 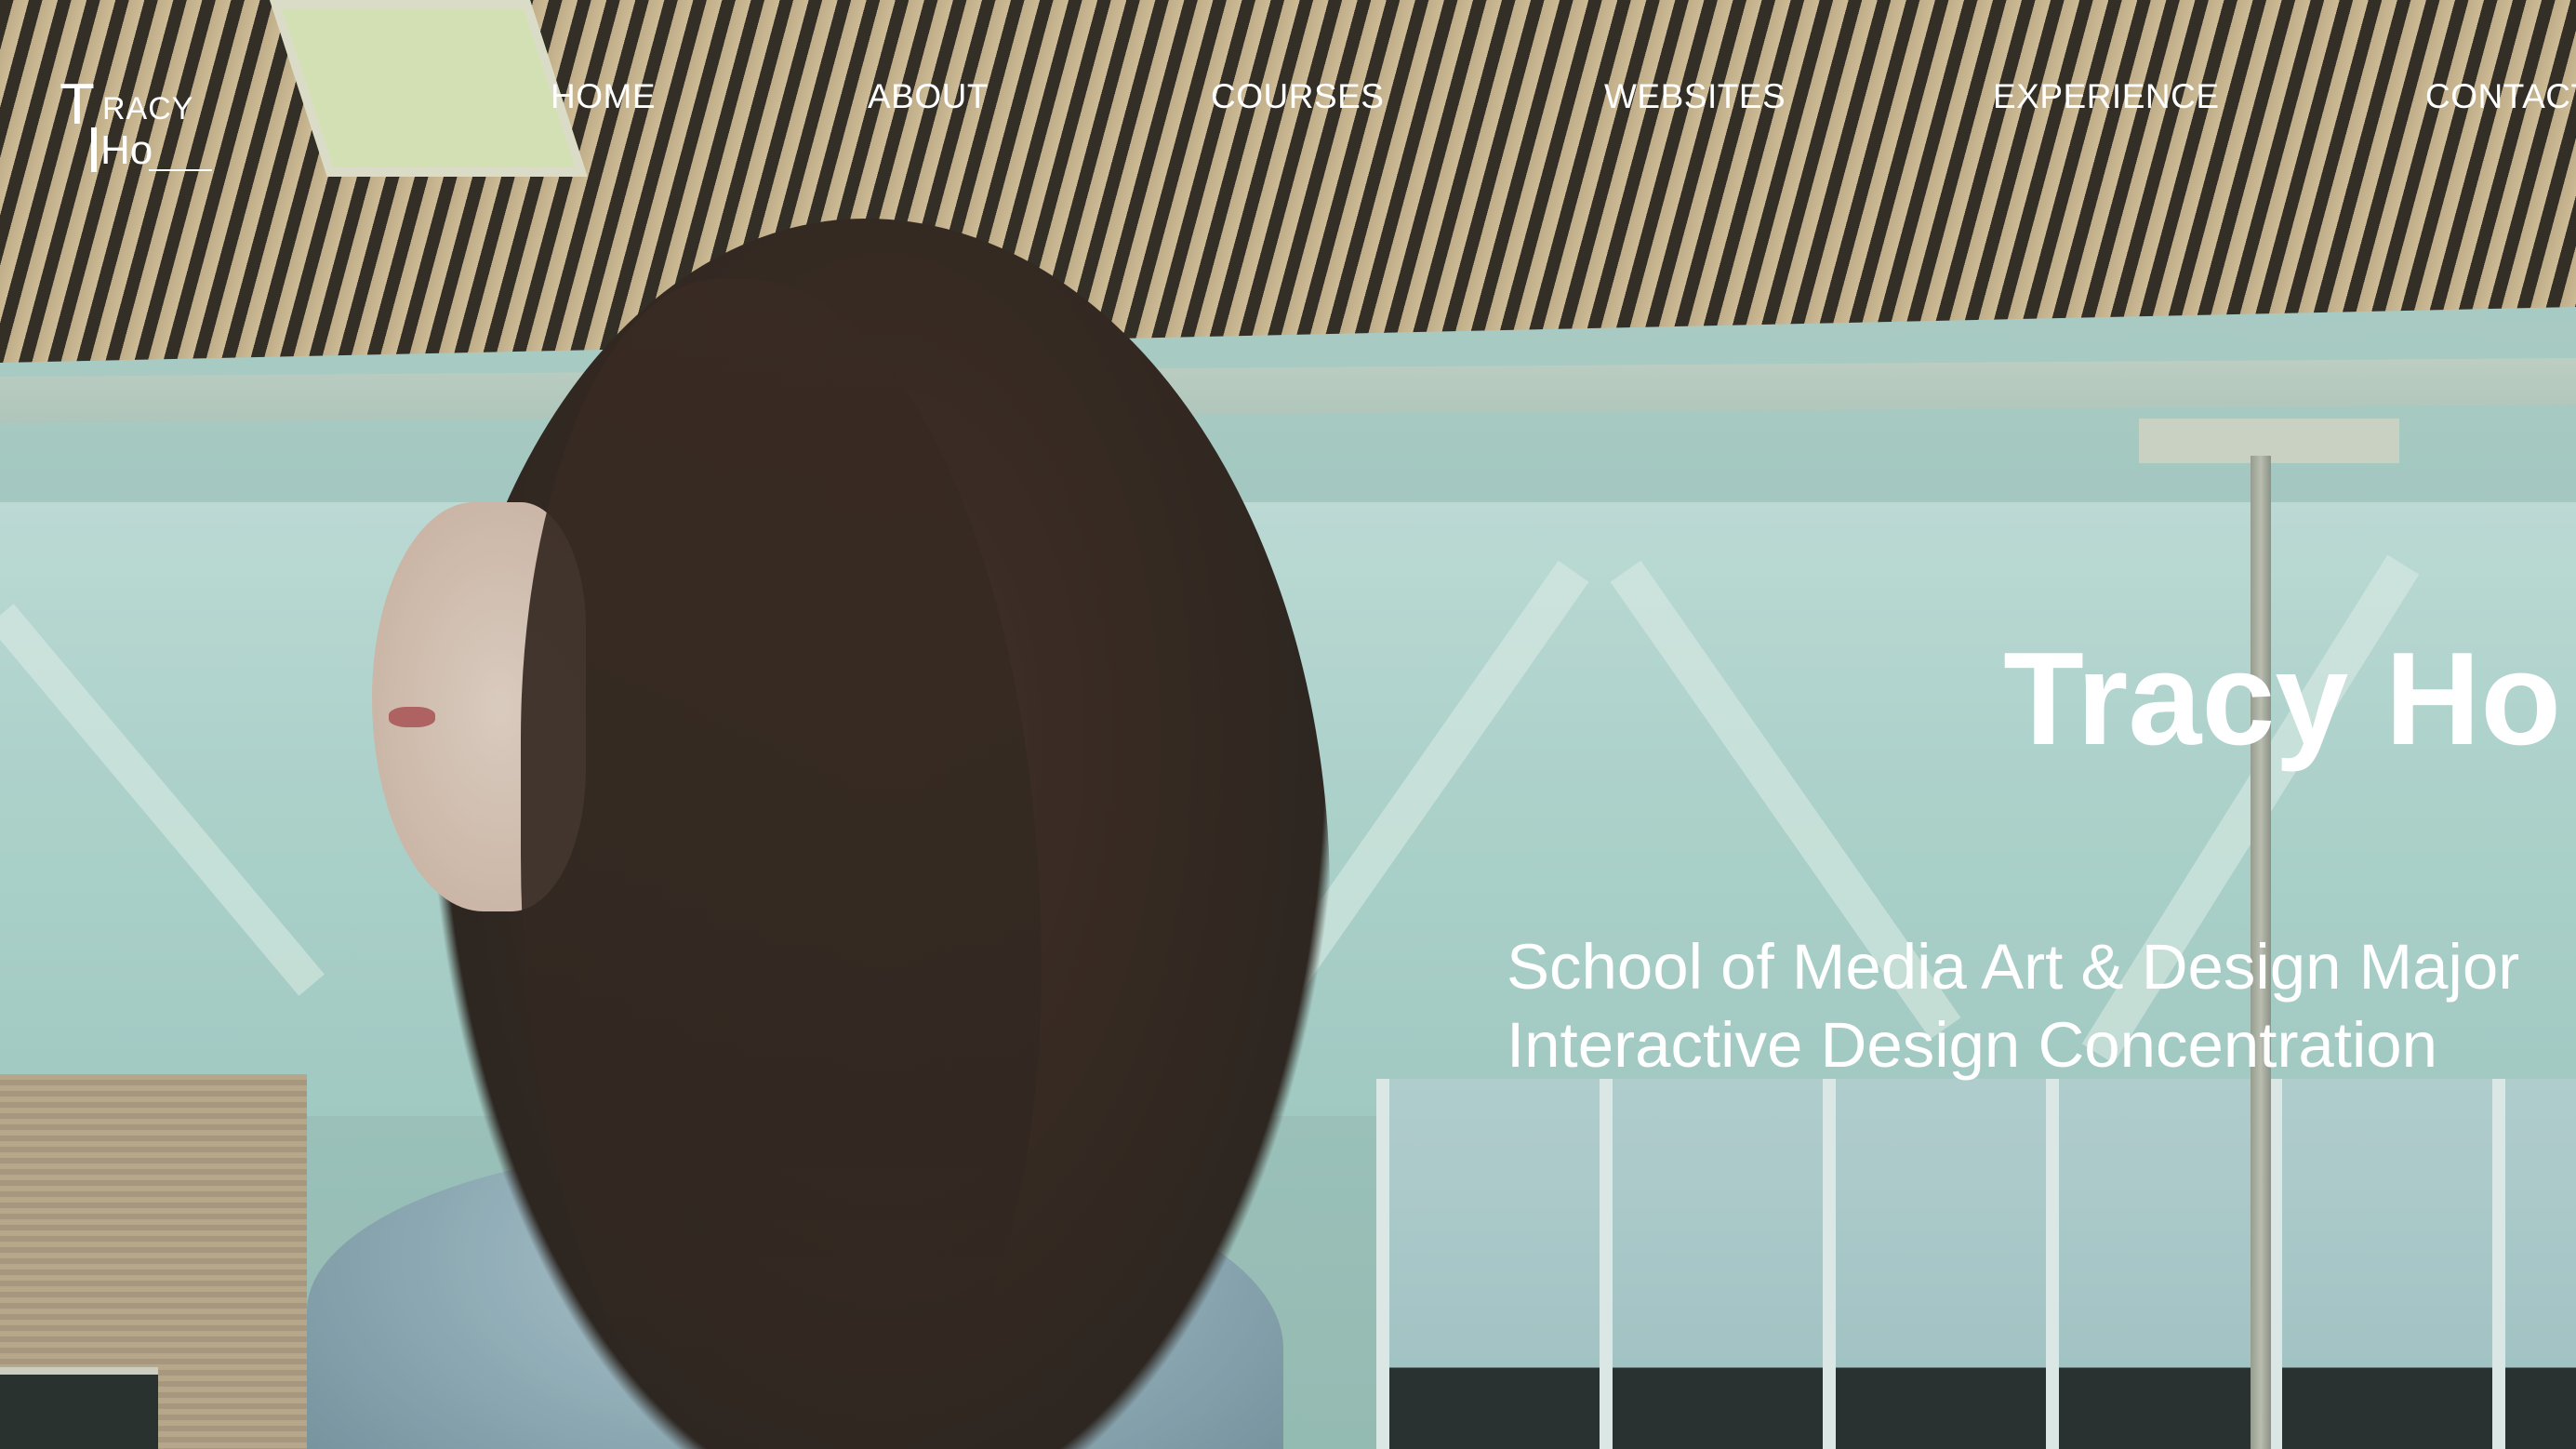 What do you see at coordinates (1972, 1045) in the screenshot?
I see `hero-subtitle-line2: Interactive Design Concentration` at bounding box center [1972, 1045].